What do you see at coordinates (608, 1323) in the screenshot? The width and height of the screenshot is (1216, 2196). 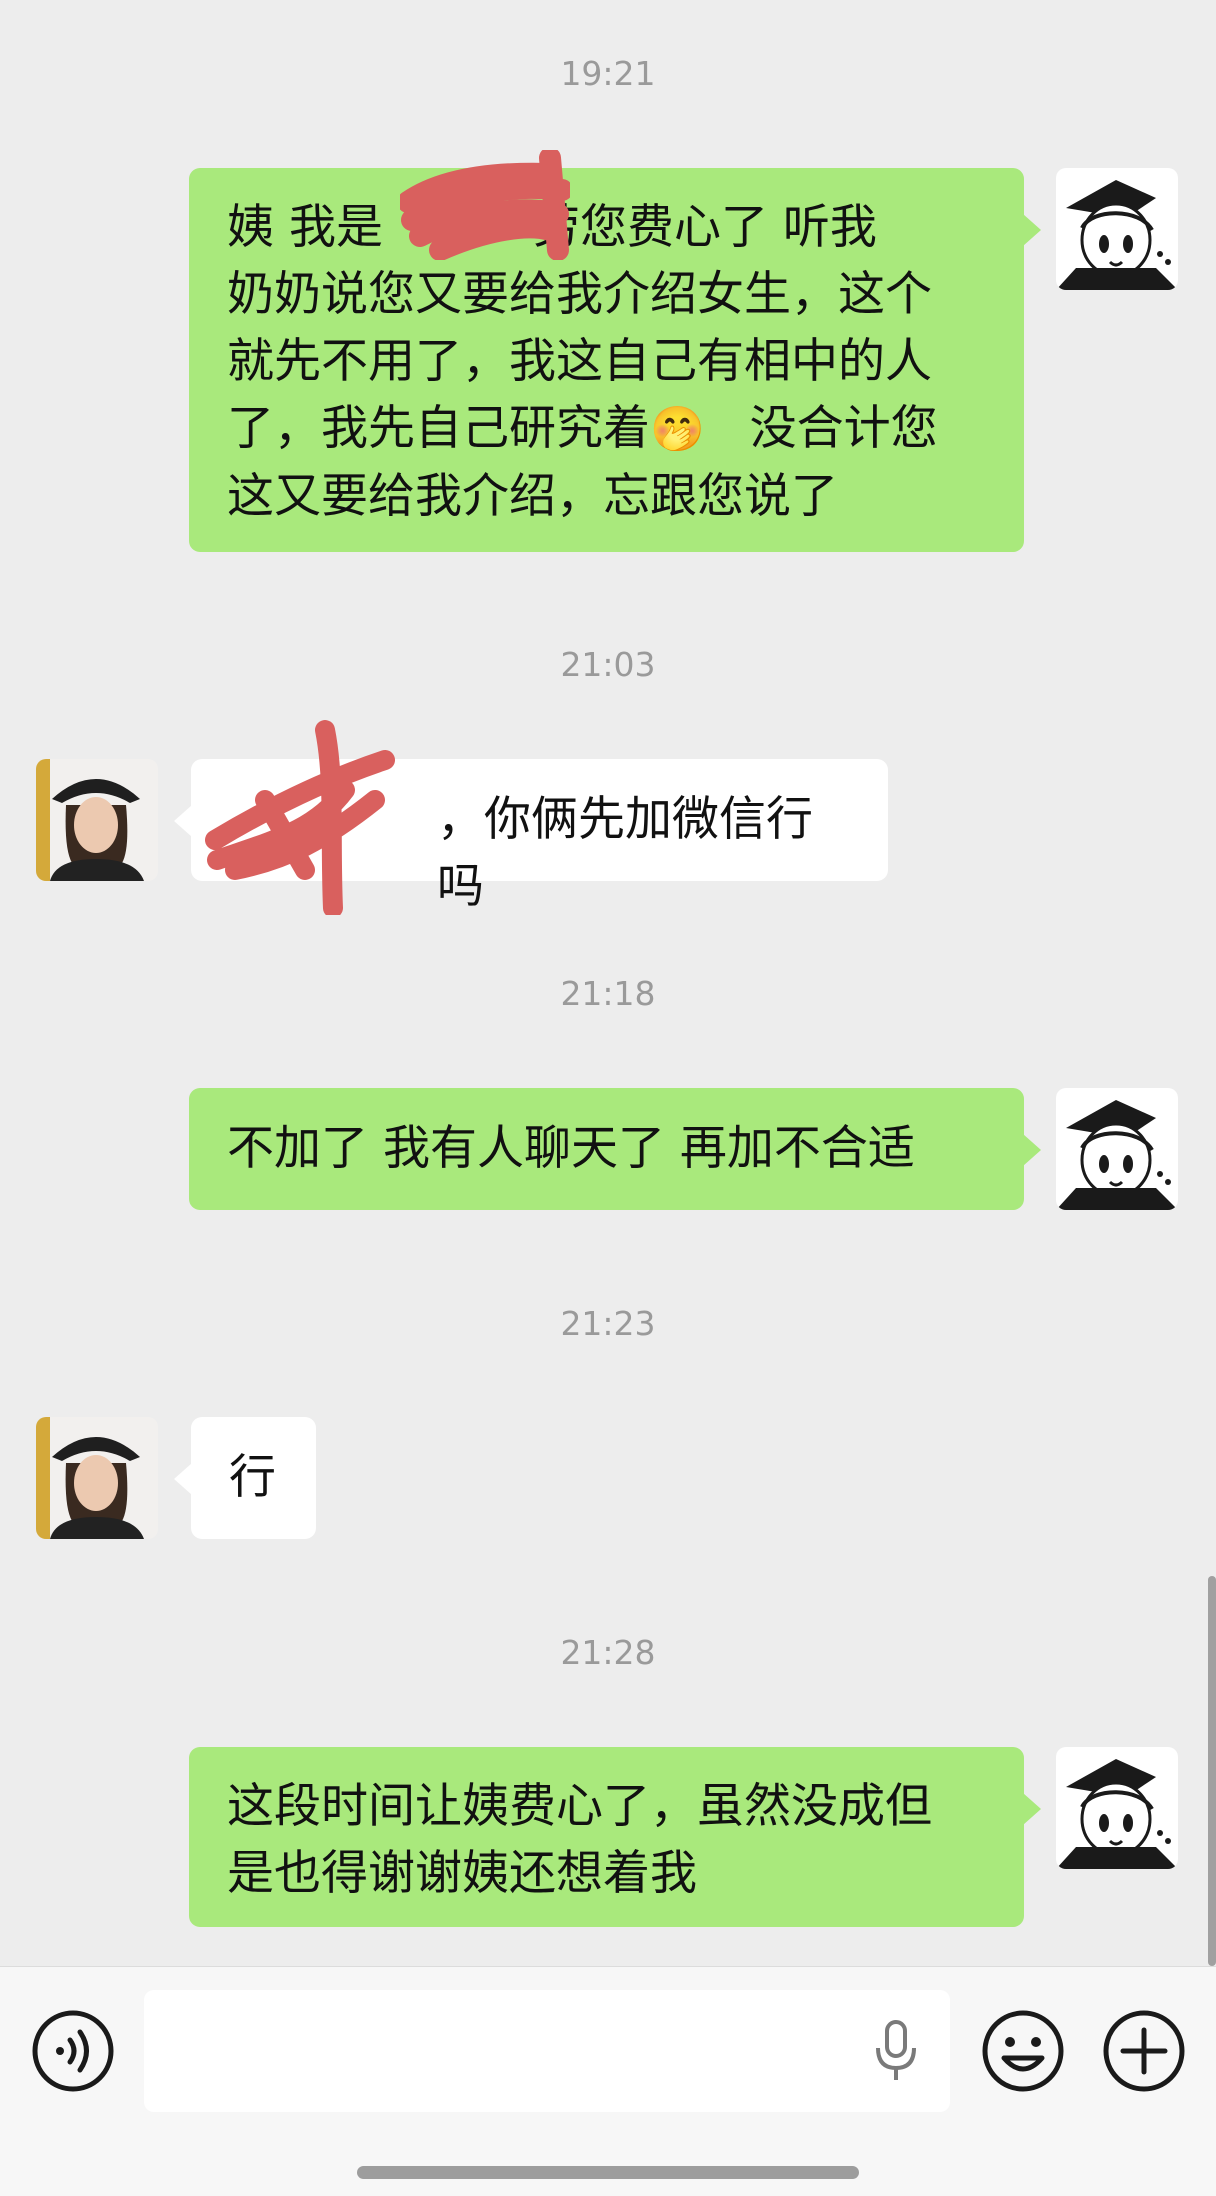 I see `timestamp: 21:23` at bounding box center [608, 1323].